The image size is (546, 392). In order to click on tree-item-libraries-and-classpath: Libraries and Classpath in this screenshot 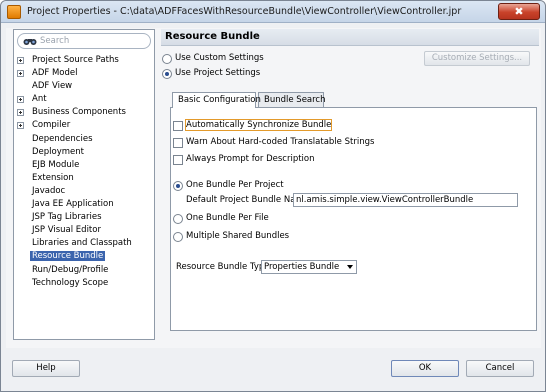, I will do `click(84, 243)`.